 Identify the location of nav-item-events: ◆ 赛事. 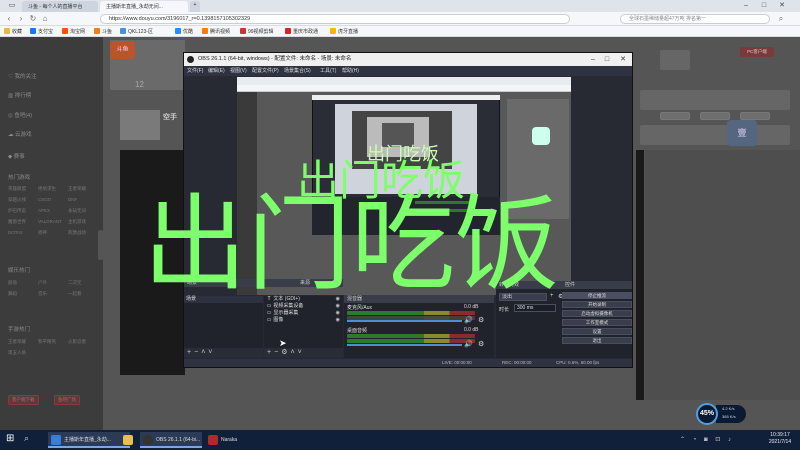
(16, 156).